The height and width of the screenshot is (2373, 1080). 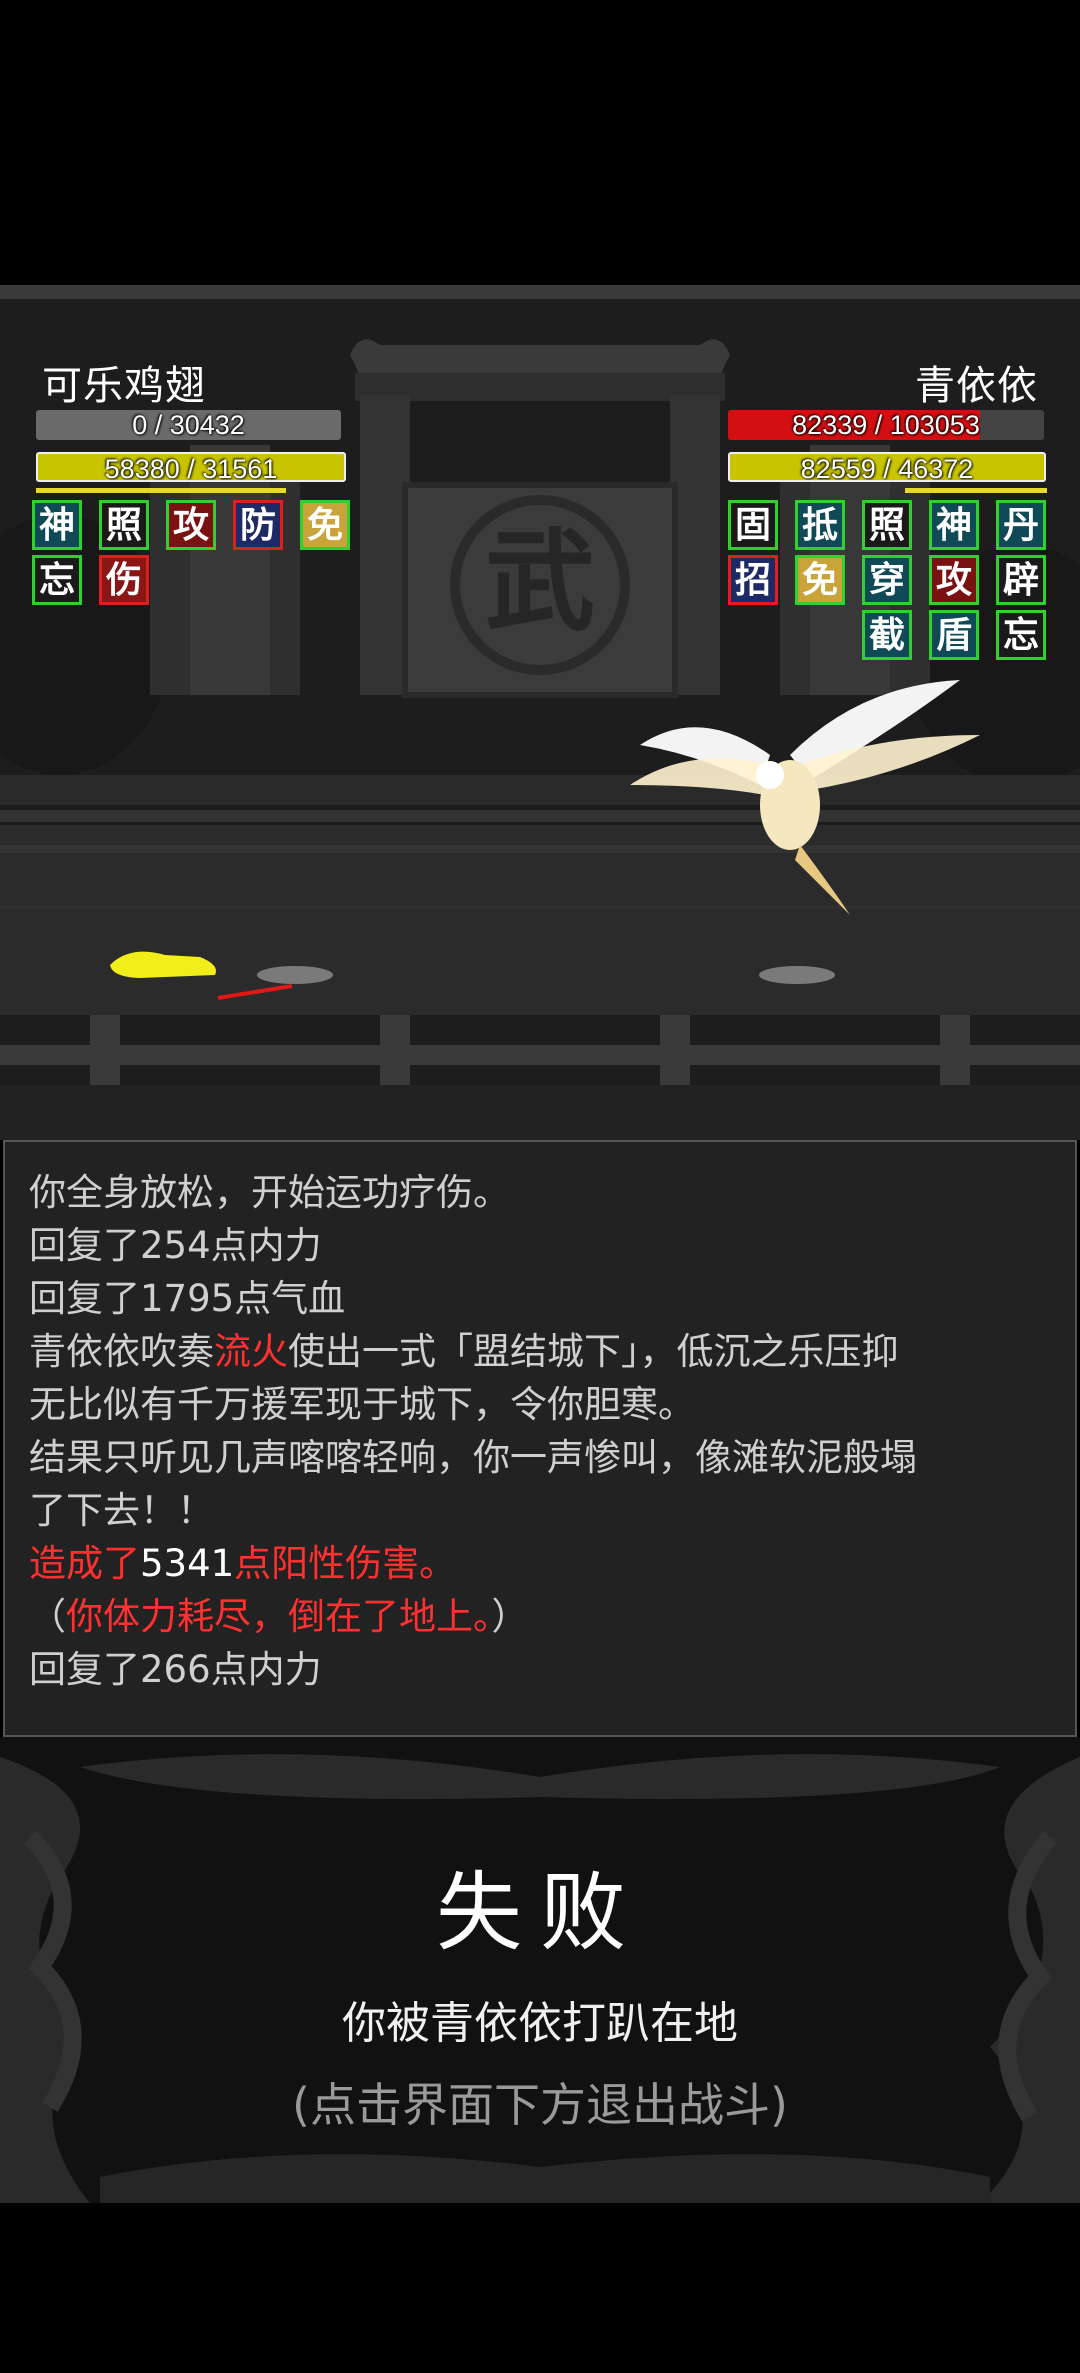 I want to click on banner-character: 武, so click(x=540, y=581).